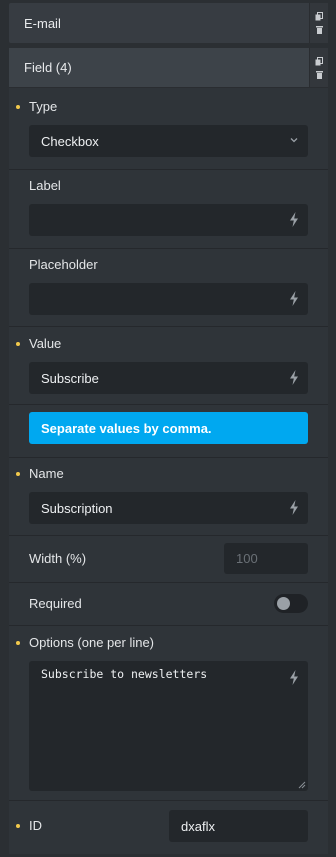 The height and width of the screenshot is (857, 336). What do you see at coordinates (266, 558) in the screenshot?
I see `width-input: 100` at bounding box center [266, 558].